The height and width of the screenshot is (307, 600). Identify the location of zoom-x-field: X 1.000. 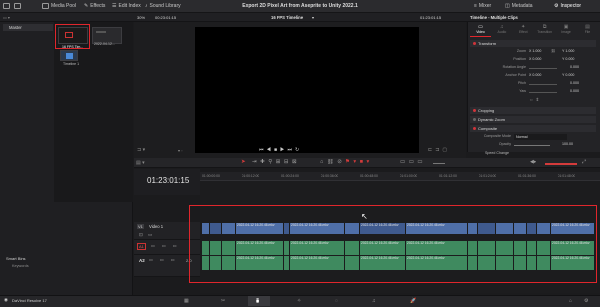
(535, 51).